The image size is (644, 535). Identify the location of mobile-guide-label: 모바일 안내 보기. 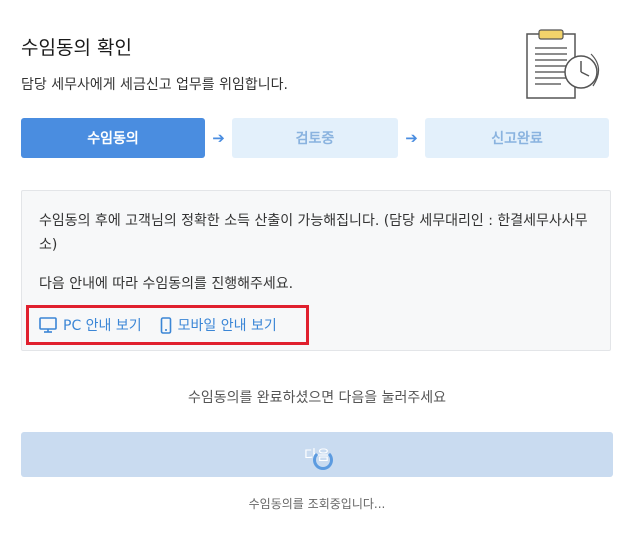
(227, 326).